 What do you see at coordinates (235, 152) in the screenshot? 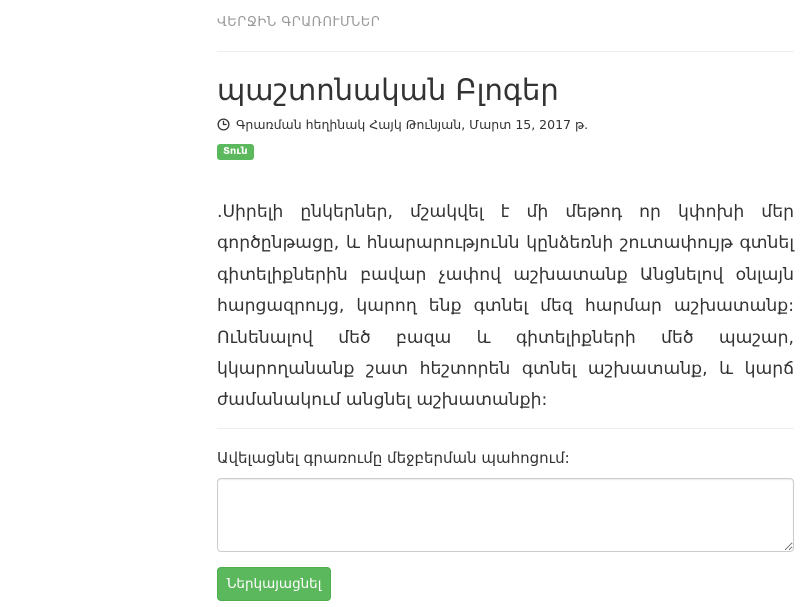
I see `category-badge: Տուն` at bounding box center [235, 152].